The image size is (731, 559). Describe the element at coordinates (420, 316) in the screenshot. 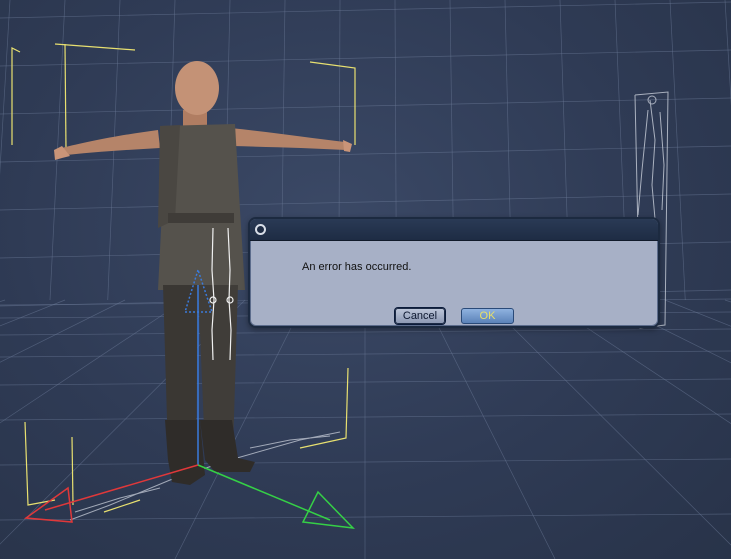

I see `cancel-button: Cancel` at that location.